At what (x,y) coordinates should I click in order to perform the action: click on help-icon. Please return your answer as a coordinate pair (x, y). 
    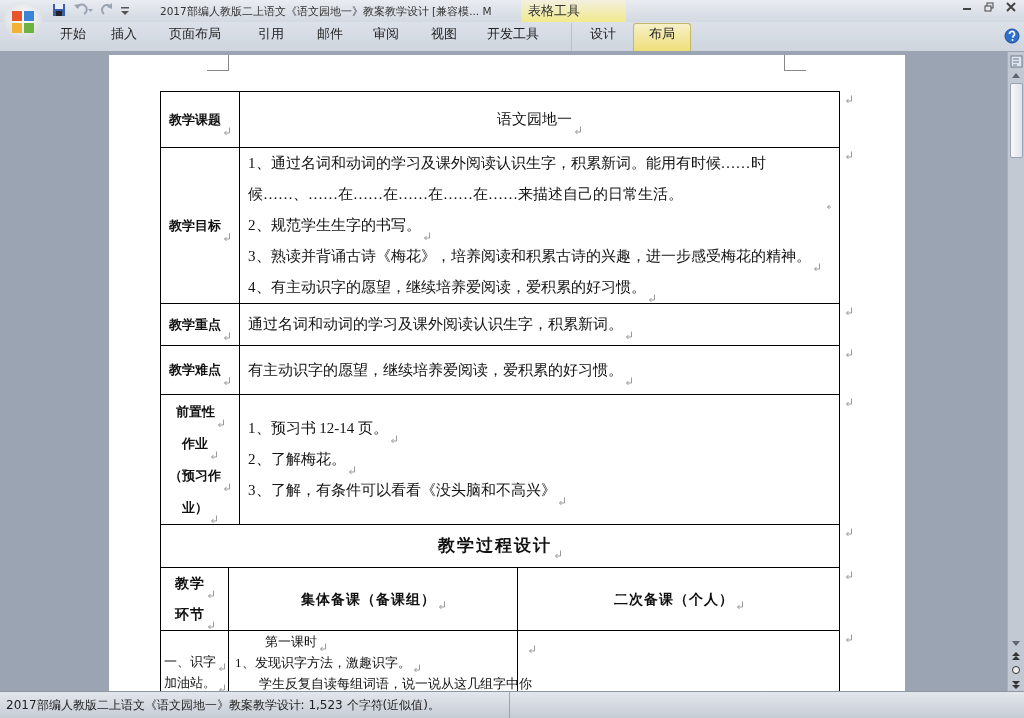
    Looking at the image, I should click on (1012, 36).